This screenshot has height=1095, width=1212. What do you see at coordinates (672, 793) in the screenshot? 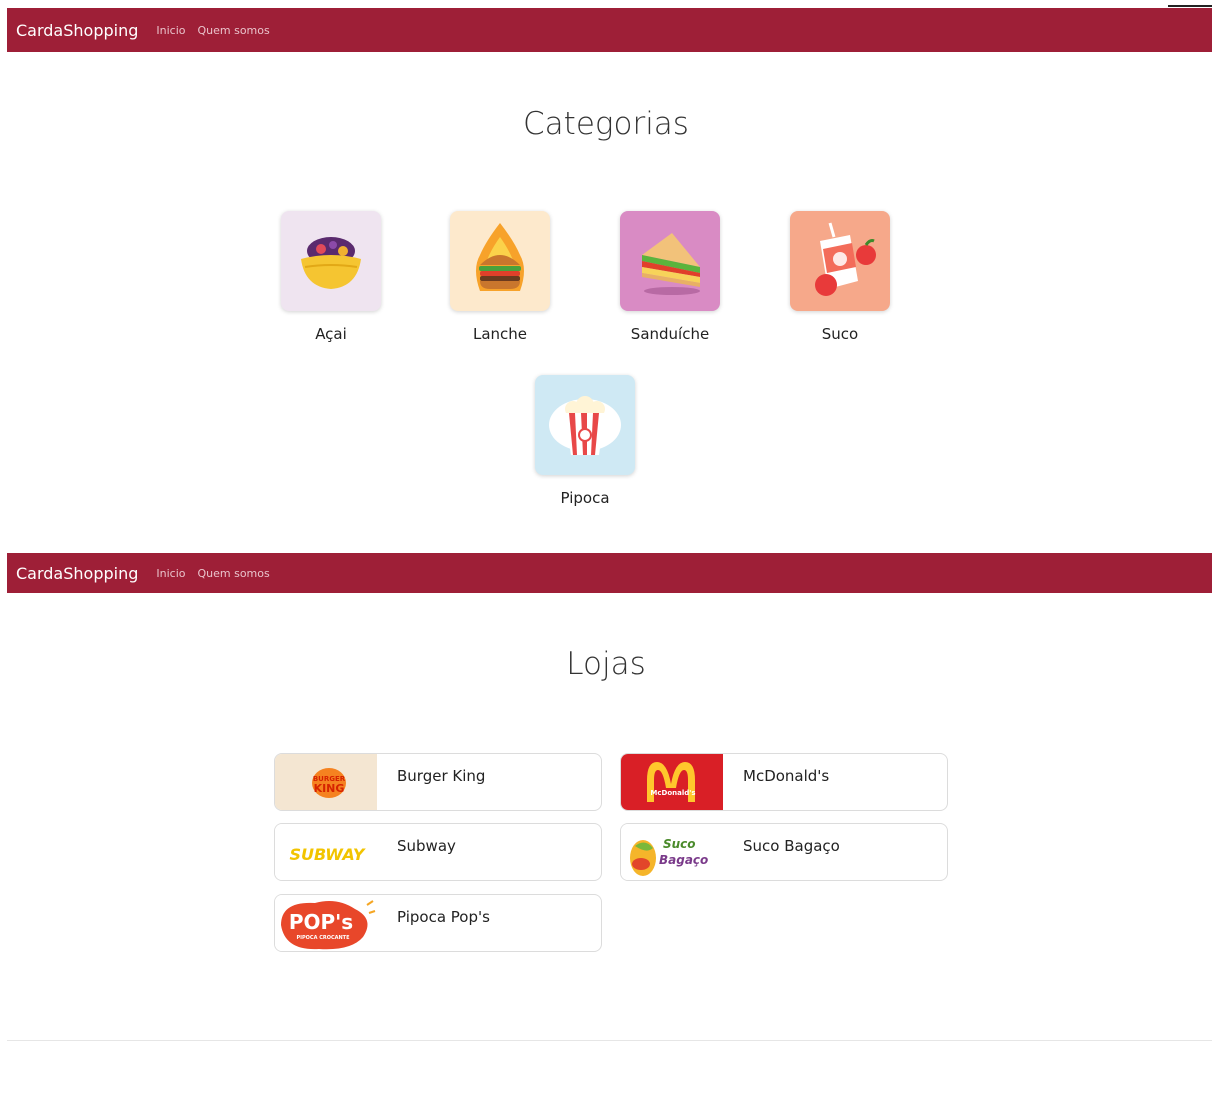
I see `svg-text: McDonald's` at bounding box center [672, 793].